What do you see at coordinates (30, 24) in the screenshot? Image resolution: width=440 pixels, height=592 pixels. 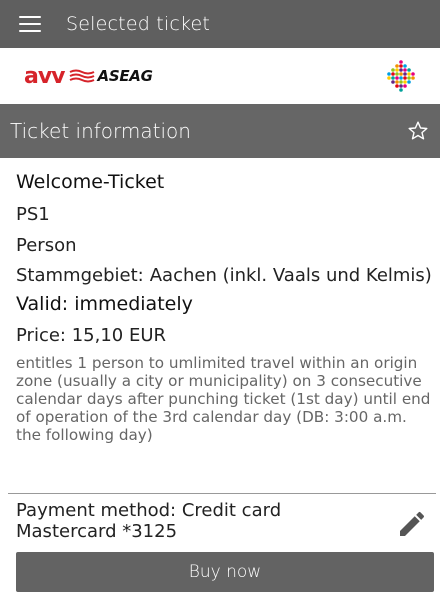 I see `hamburger-menu-icon` at bounding box center [30, 24].